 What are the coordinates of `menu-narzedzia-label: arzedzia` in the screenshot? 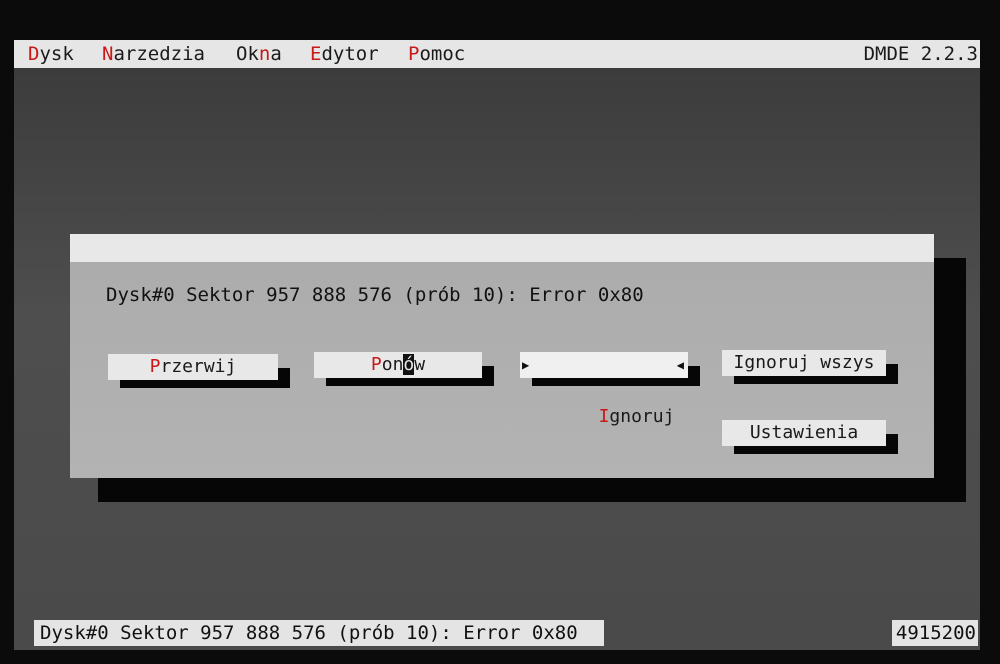 It's located at (159, 54).